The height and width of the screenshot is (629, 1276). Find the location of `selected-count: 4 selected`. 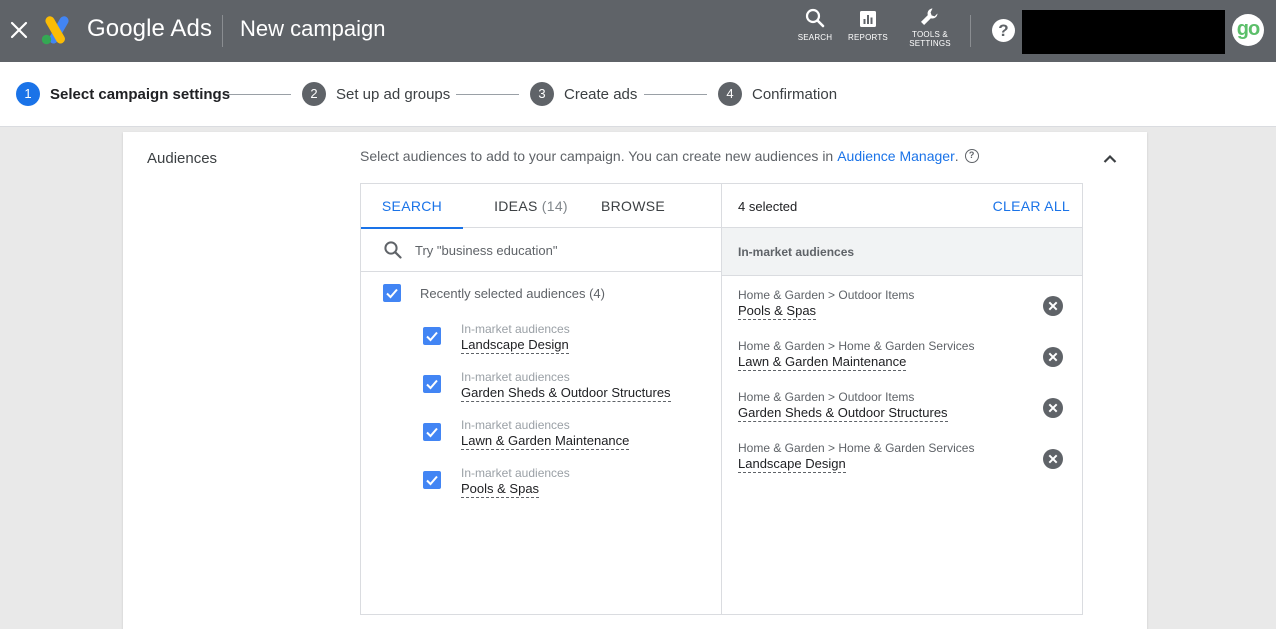

selected-count: 4 selected is located at coordinates (768, 206).